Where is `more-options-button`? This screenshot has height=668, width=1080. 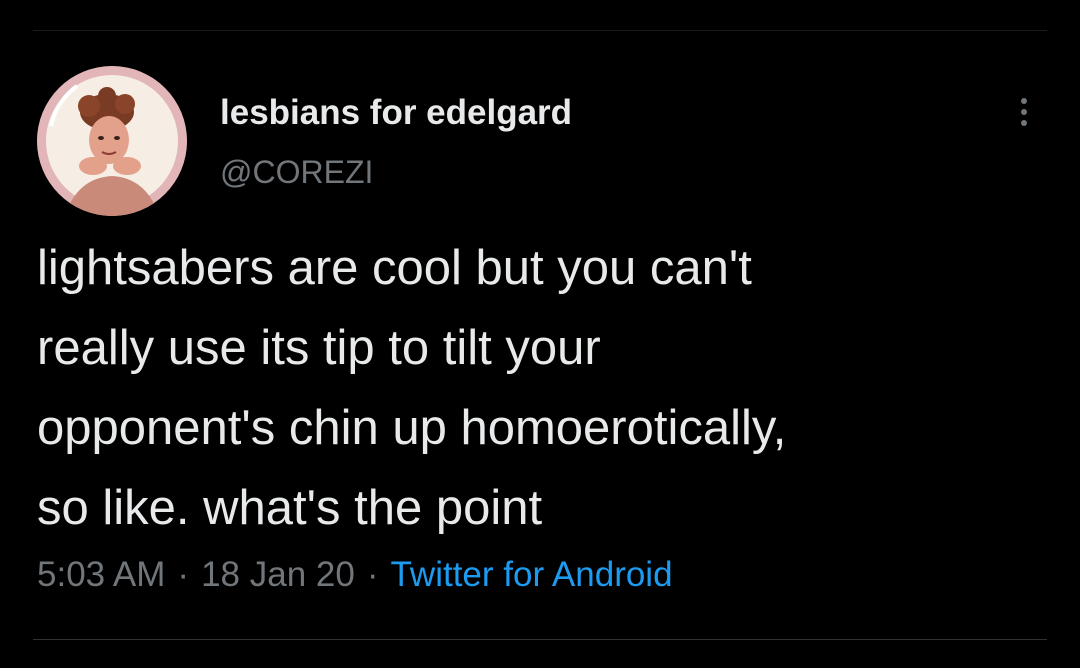
more-options-button is located at coordinates (1024, 112).